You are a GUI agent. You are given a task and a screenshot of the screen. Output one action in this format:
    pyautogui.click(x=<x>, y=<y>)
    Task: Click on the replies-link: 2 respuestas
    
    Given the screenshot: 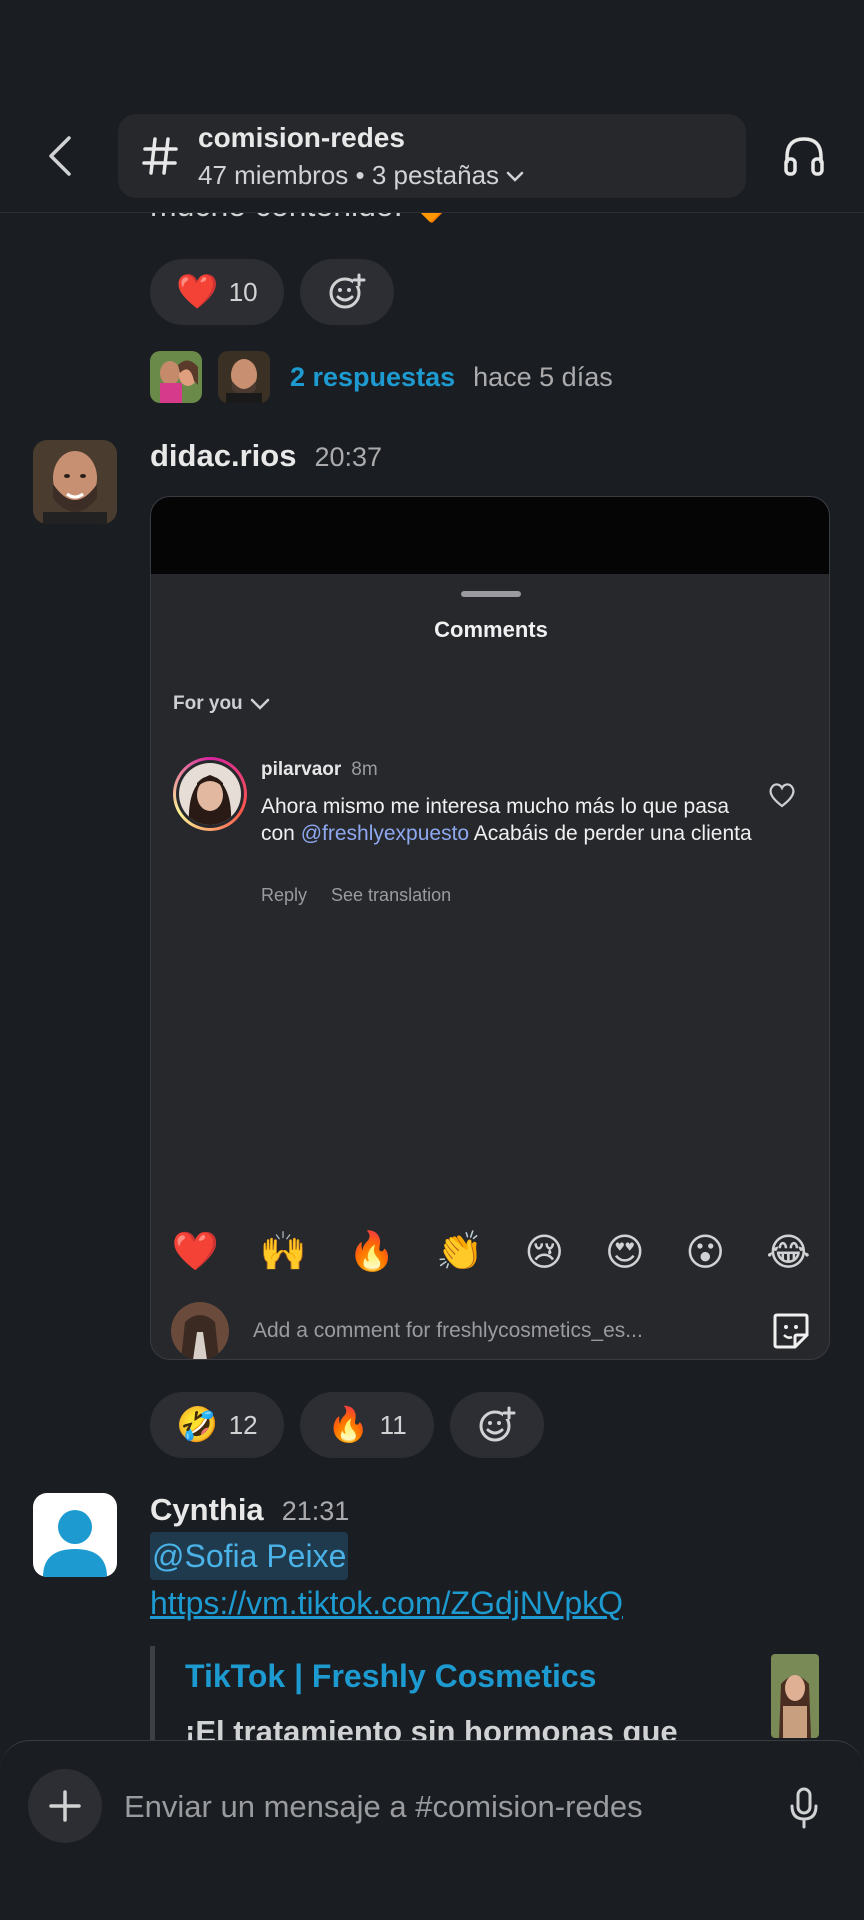 What is the action you would take?
    pyautogui.click(x=372, y=377)
    